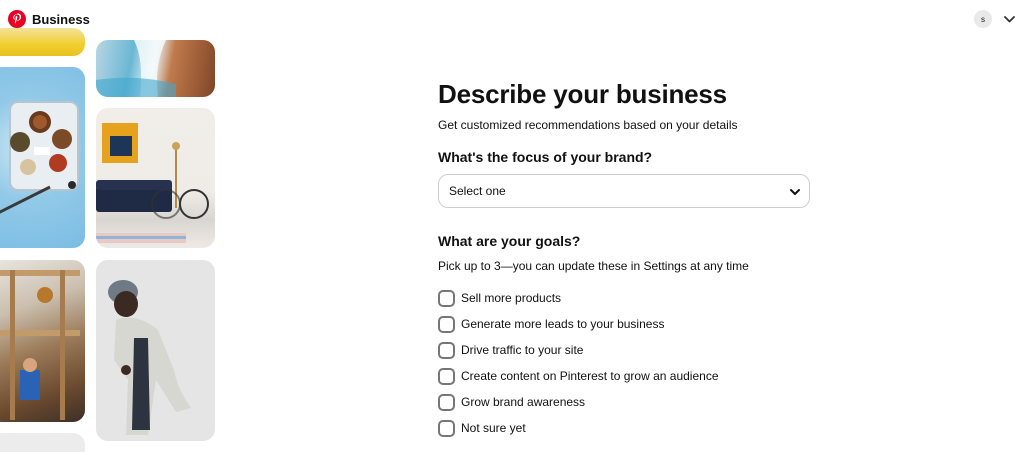  What do you see at coordinates (42, 341) in the screenshot?
I see `collage-photo-bunk-room` at bounding box center [42, 341].